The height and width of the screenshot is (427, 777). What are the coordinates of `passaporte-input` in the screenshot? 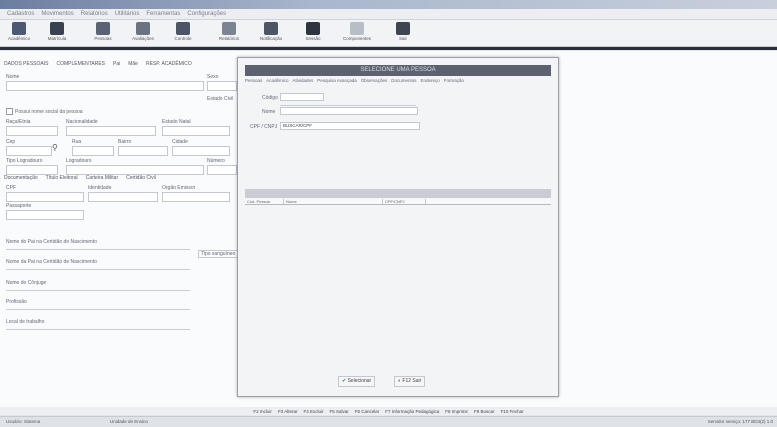 It's located at (45, 215).